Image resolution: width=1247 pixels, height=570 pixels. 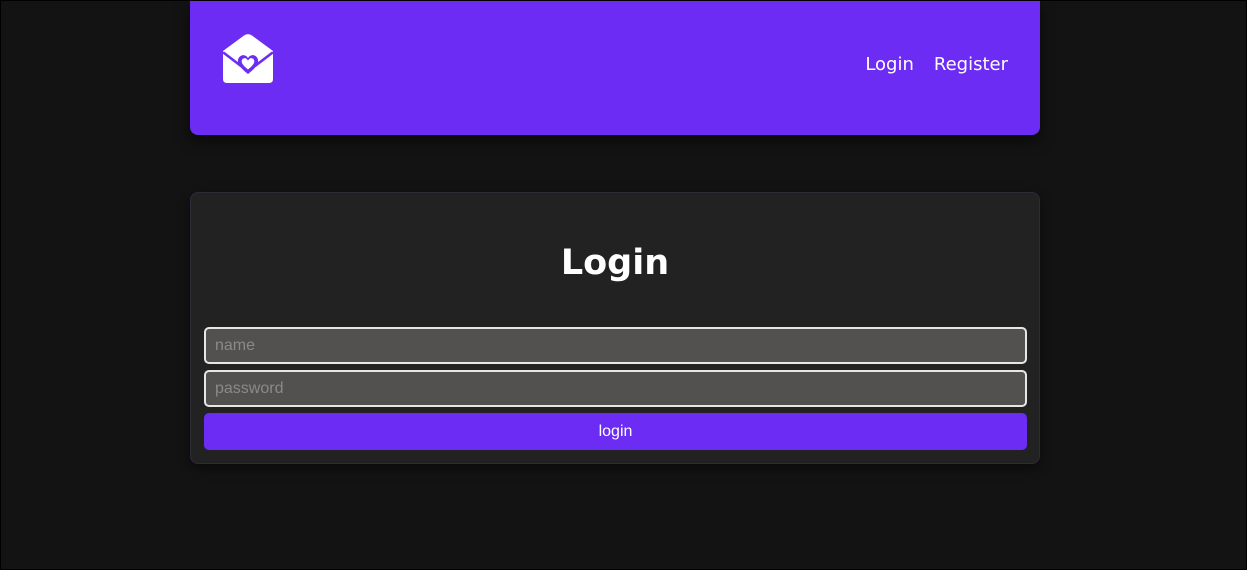 I want to click on nav-register-link: Register, so click(x=971, y=65).